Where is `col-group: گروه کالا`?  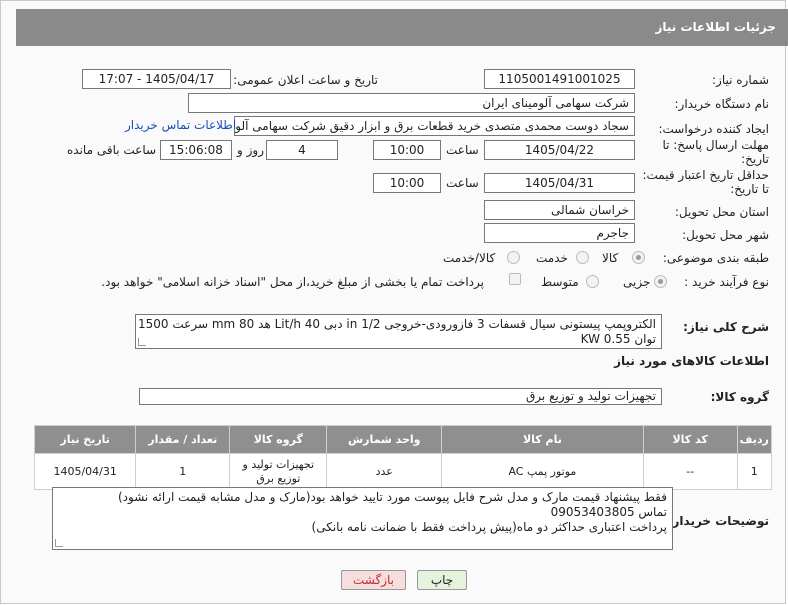 col-group: گروه کالا is located at coordinates (278, 439).